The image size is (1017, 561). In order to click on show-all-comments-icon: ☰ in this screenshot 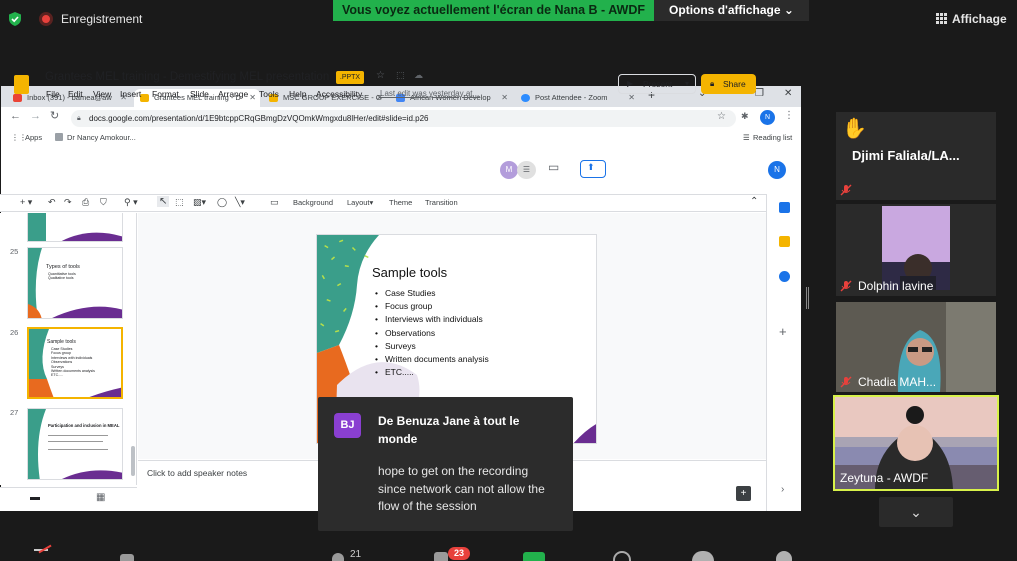, I will do `click(526, 170)`.